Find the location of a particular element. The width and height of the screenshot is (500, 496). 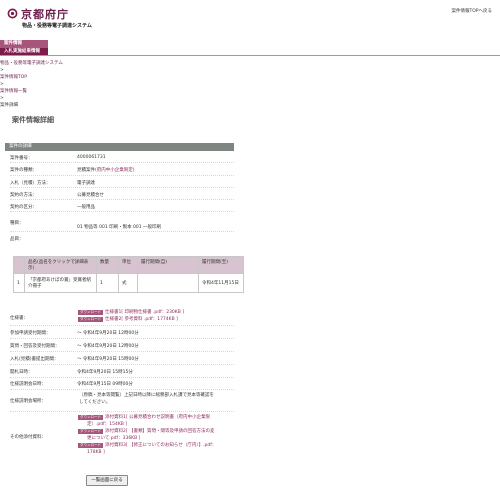

venue-line: （原稿・見本等閲覧）上記日時以降に総務部入札課で見本等確認を is located at coordinates (146, 395).